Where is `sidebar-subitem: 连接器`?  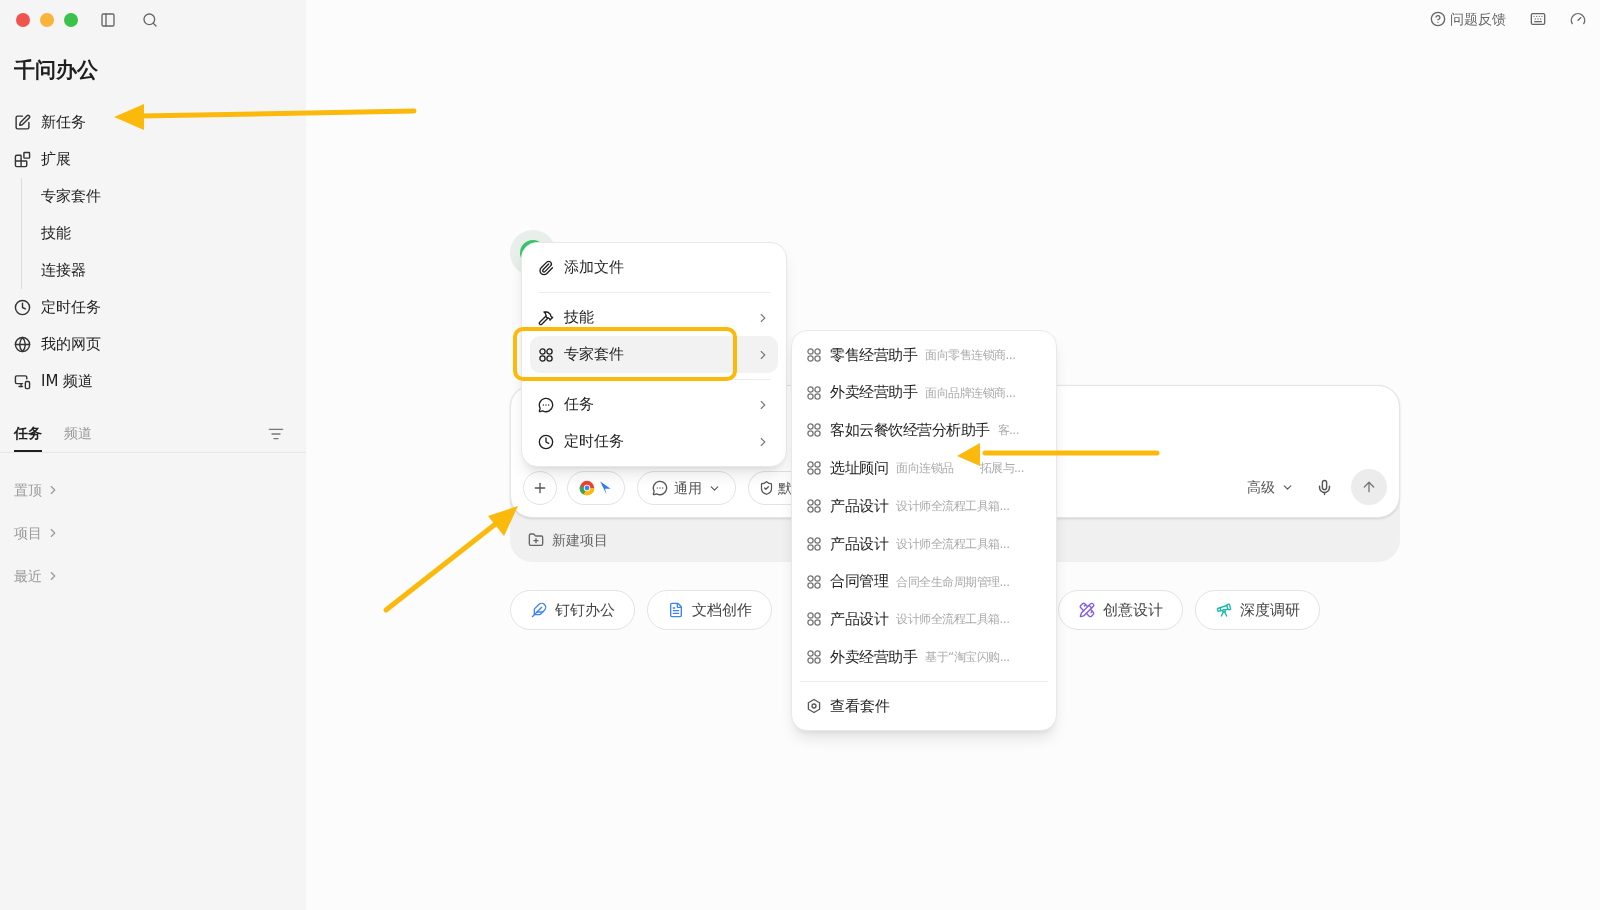 sidebar-subitem: 连接器 is located at coordinates (63, 270).